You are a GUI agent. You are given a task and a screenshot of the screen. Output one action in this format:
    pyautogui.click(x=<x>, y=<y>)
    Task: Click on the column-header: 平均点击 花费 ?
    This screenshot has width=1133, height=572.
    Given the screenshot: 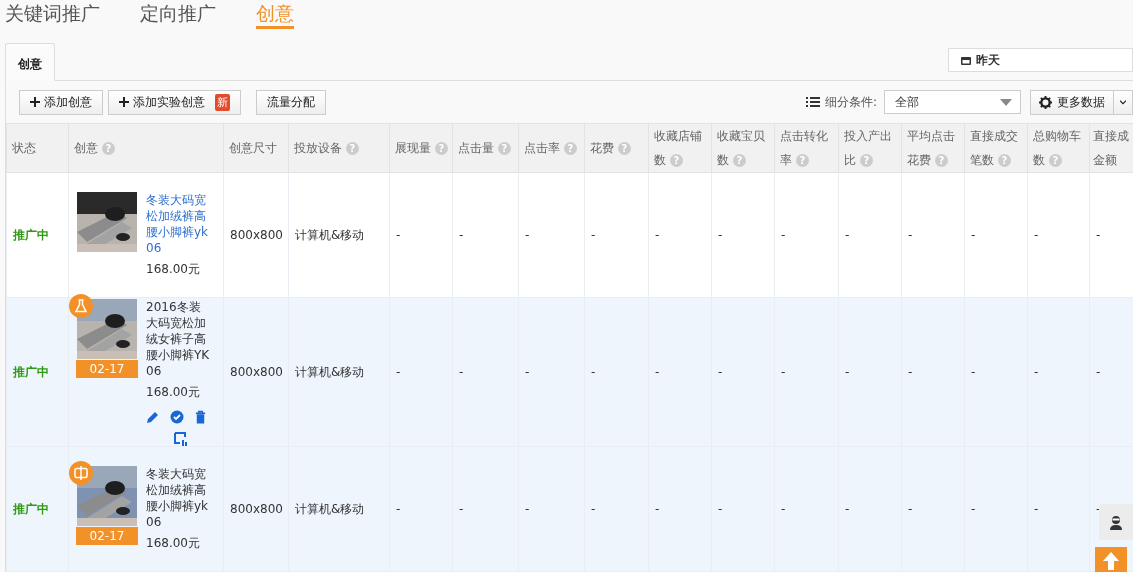 What is the action you would take?
    pyautogui.click(x=933, y=148)
    